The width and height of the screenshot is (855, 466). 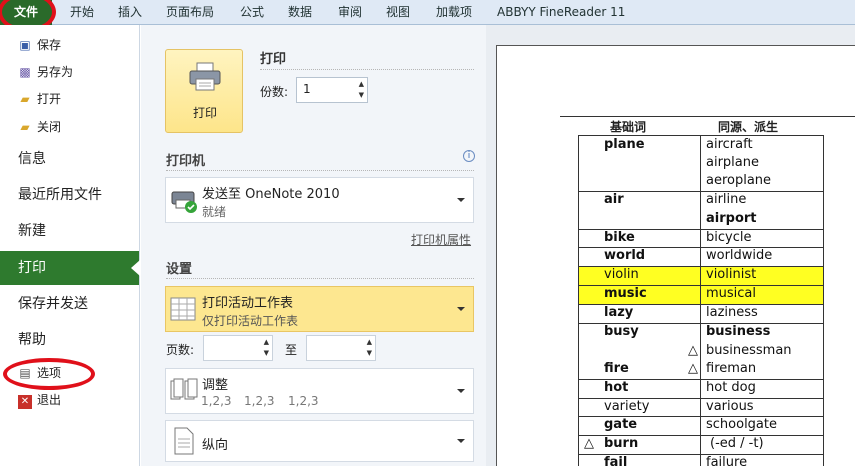 What do you see at coordinates (25, 127) in the screenshot?
I see `close-folder-icon: ▰` at bounding box center [25, 127].